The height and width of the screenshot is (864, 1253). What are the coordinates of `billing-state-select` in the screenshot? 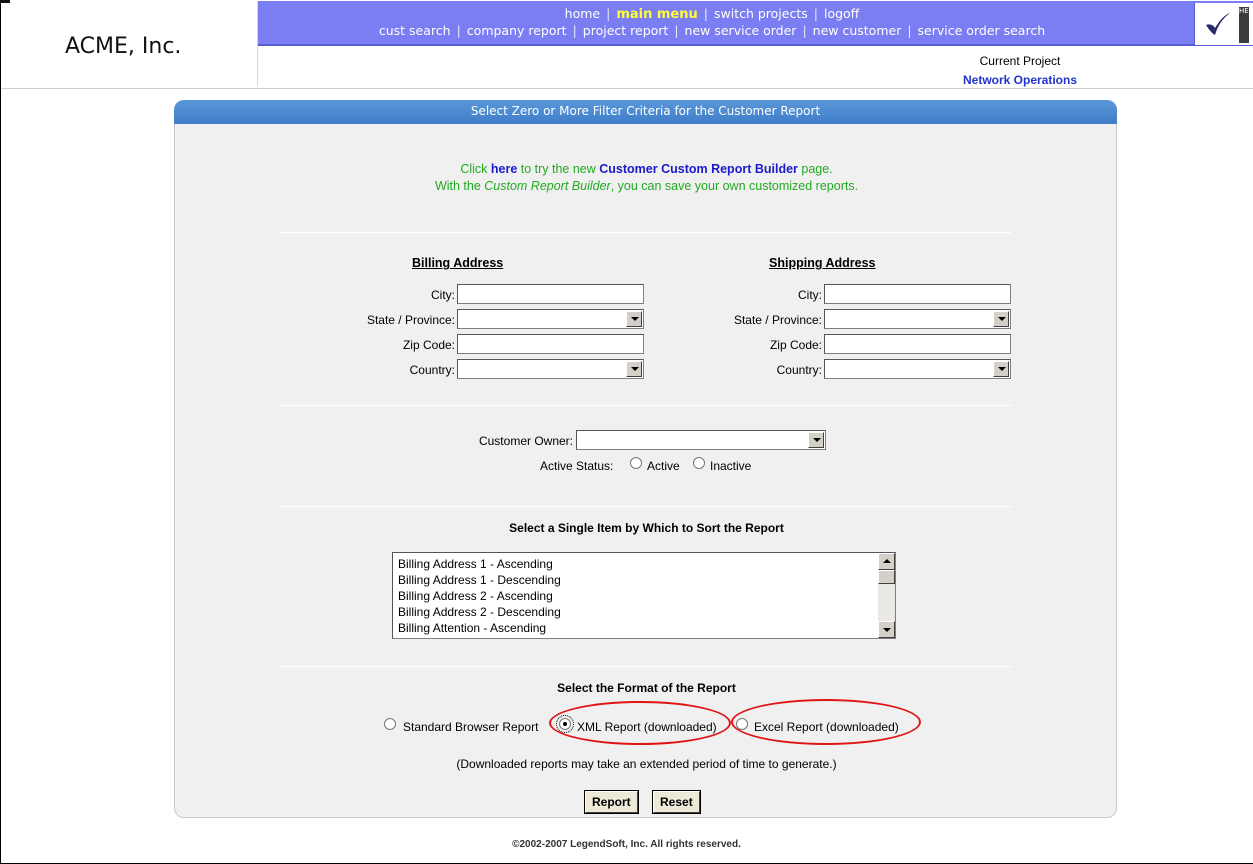 It's located at (550, 319).